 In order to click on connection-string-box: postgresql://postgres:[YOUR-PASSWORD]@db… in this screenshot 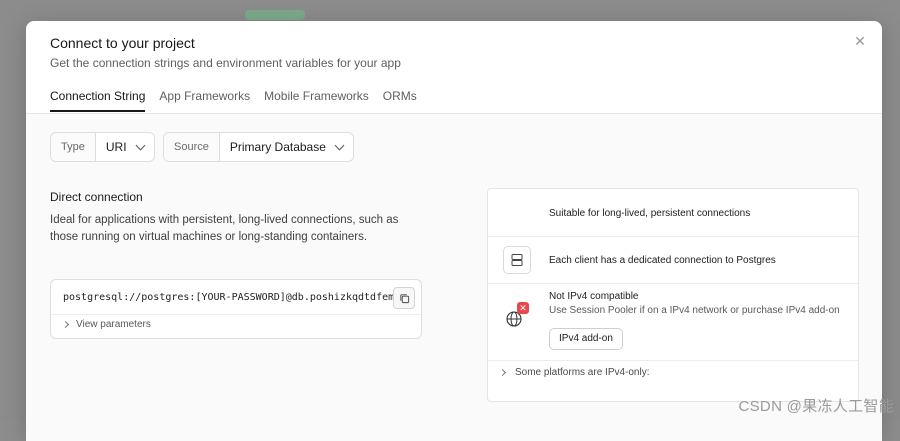, I will do `click(236, 309)`.